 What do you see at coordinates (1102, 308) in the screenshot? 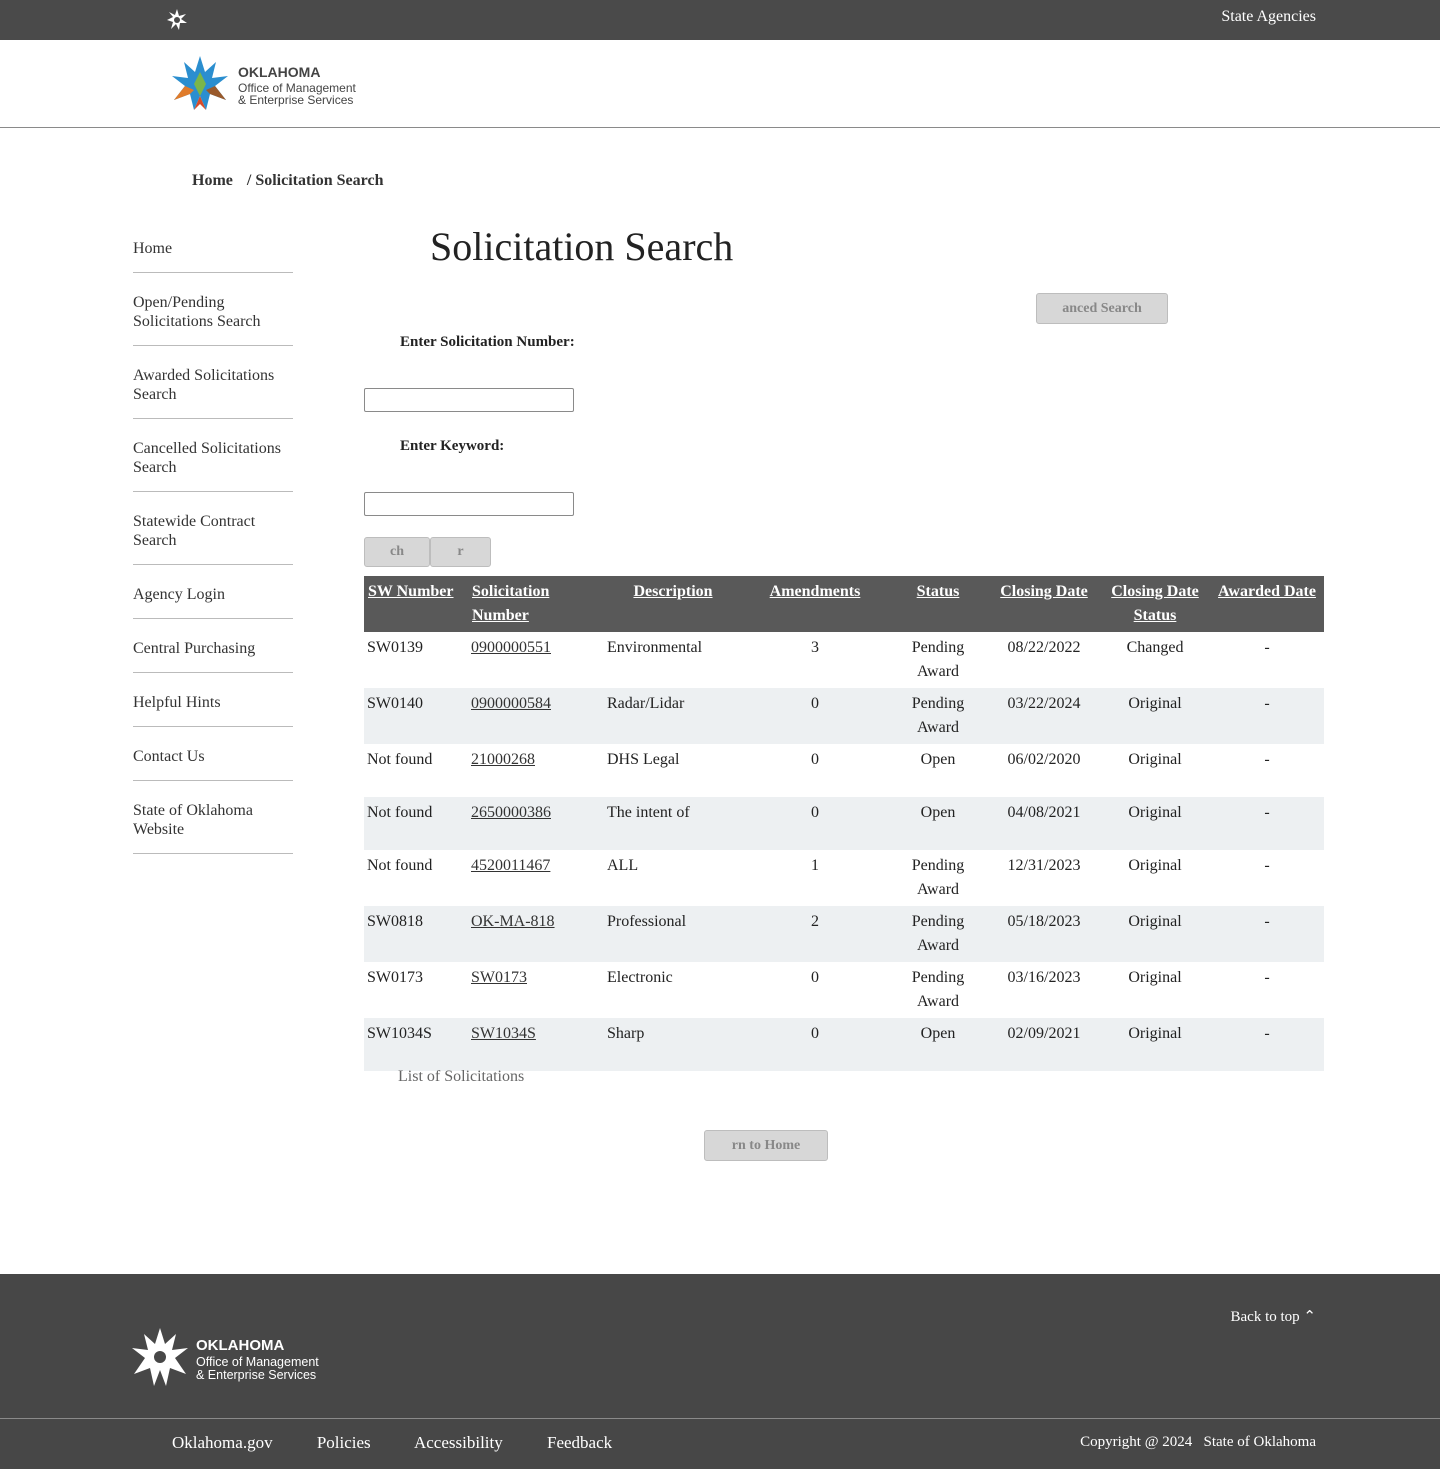
I see `advanced-search-button: anced Search` at bounding box center [1102, 308].